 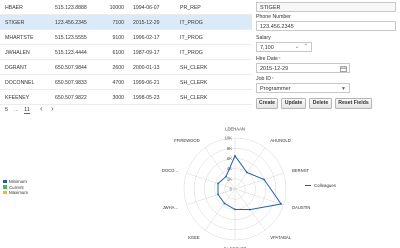 What do you see at coordinates (126, 7) in the screenshot?
I see `table-row: HBAER 515.123.8888 10000 1994-06-07 PR_REP` at bounding box center [126, 7].